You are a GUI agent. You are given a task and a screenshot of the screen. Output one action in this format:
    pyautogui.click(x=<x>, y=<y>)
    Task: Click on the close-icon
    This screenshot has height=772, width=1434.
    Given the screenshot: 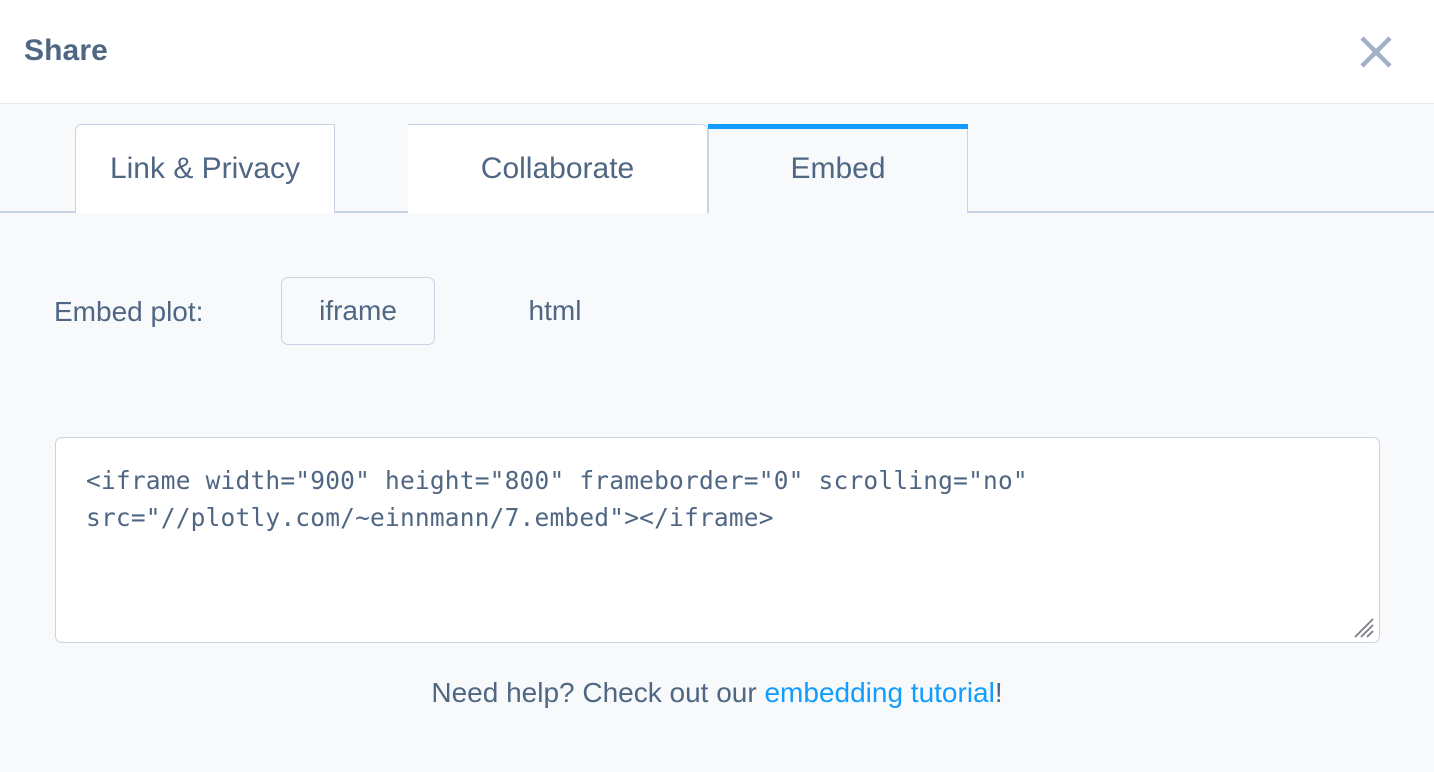 What is the action you would take?
    pyautogui.click(x=1376, y=52)
    